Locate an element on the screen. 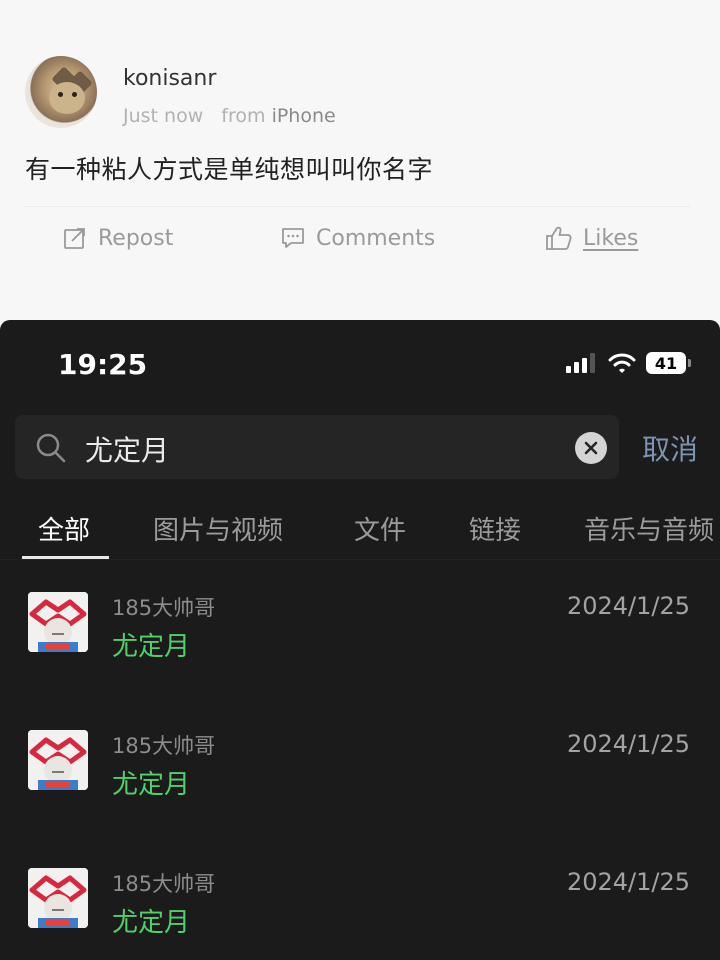 This screenshot has width=720, height=960. post-time: Just now is located at coordinates (163, 116).